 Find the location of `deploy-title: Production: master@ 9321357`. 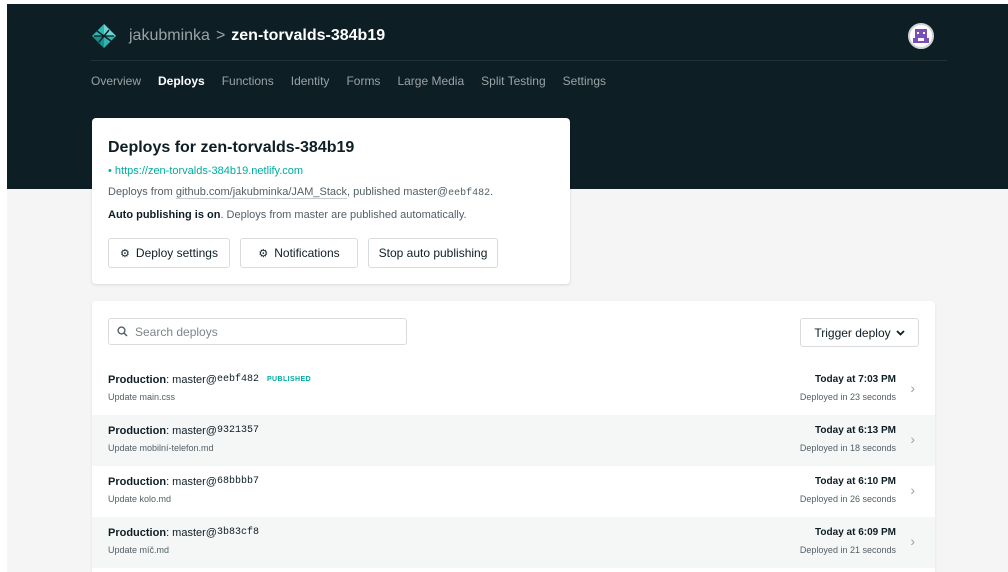

deploy-title: Production: master@ 9321357 is located at coordinates (183, 431).